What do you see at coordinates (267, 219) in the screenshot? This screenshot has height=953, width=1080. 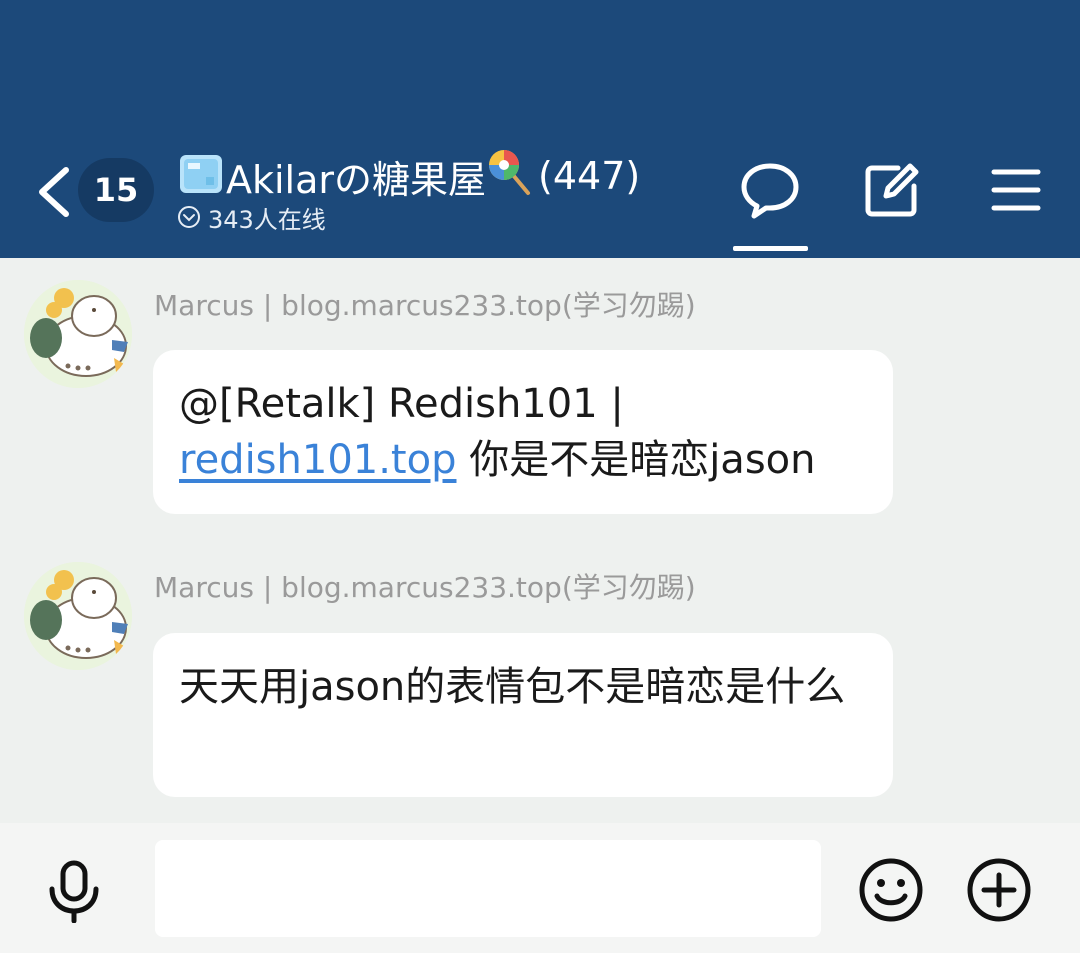 I see `online-count-text: 343人在线` at bounding box center [267, 219].